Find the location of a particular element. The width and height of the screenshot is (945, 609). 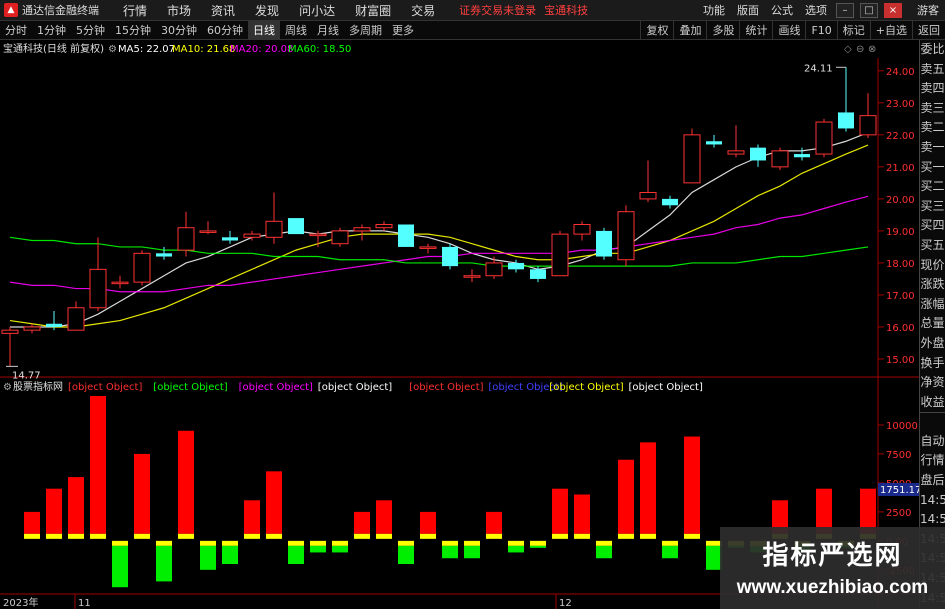

overlay-button: 叠加 is located at coordinates (689, 30).